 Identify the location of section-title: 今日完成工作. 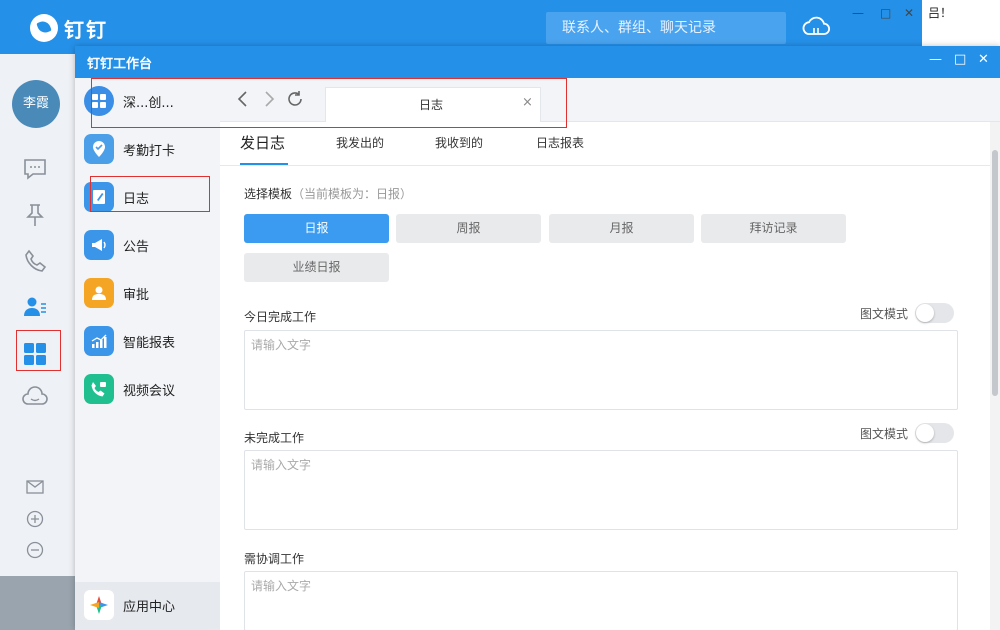
(280, 317).